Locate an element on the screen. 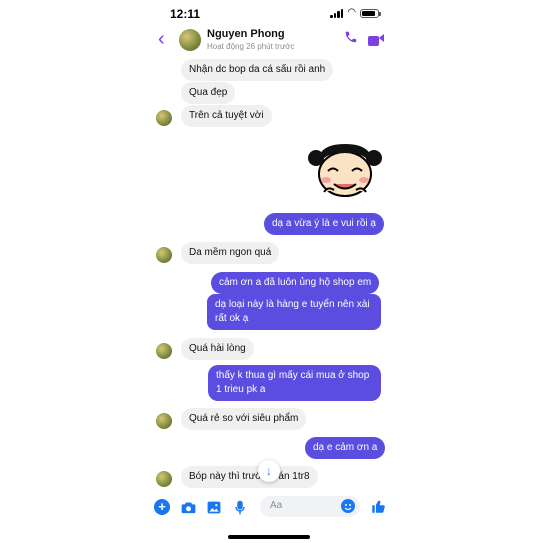 The width and height of the screenshot is (543, 543). video-call-icon is located at coordinates (376, 42).